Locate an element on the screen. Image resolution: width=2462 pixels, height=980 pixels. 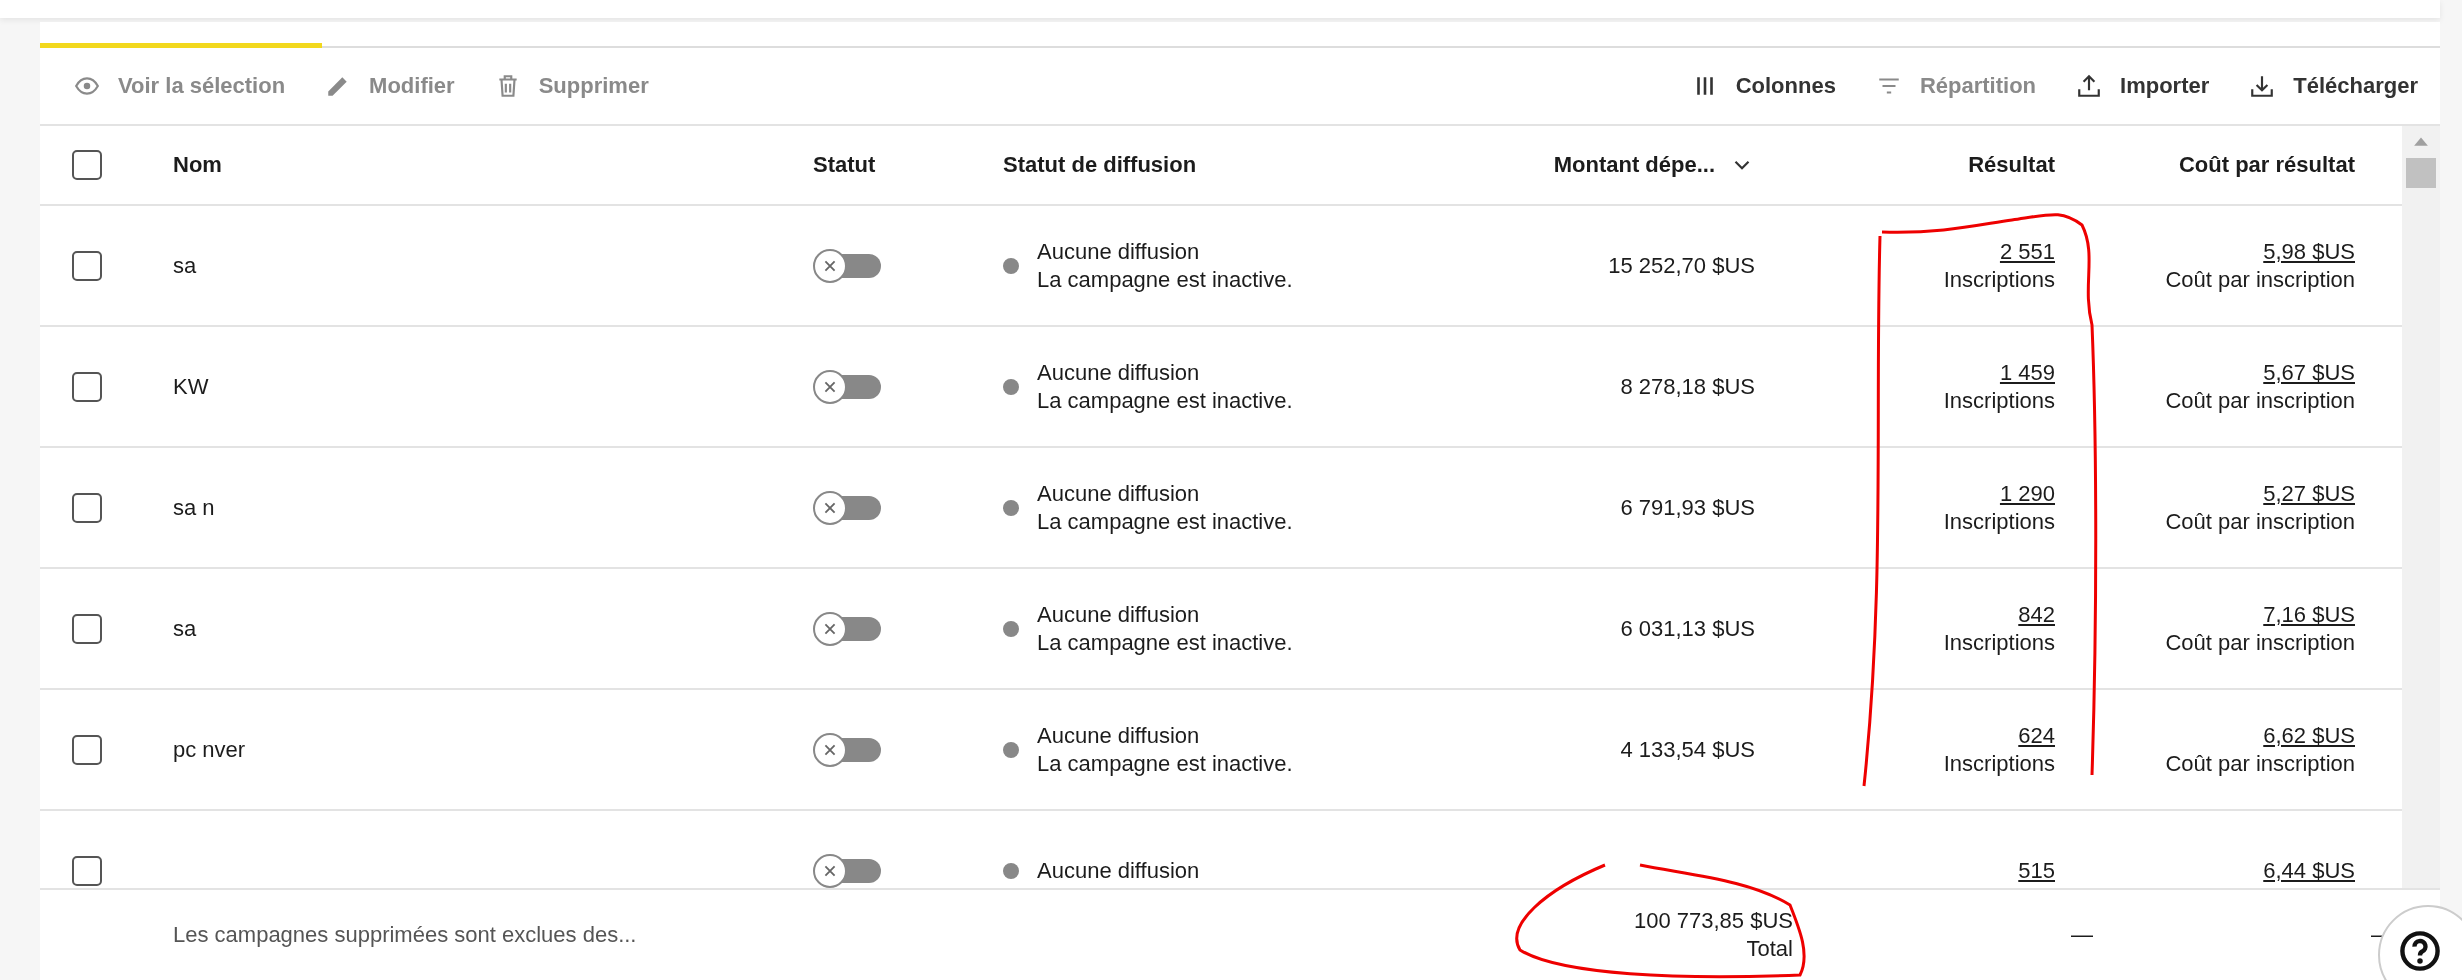
result-link: 515 is located at coordinates (2036, 870).